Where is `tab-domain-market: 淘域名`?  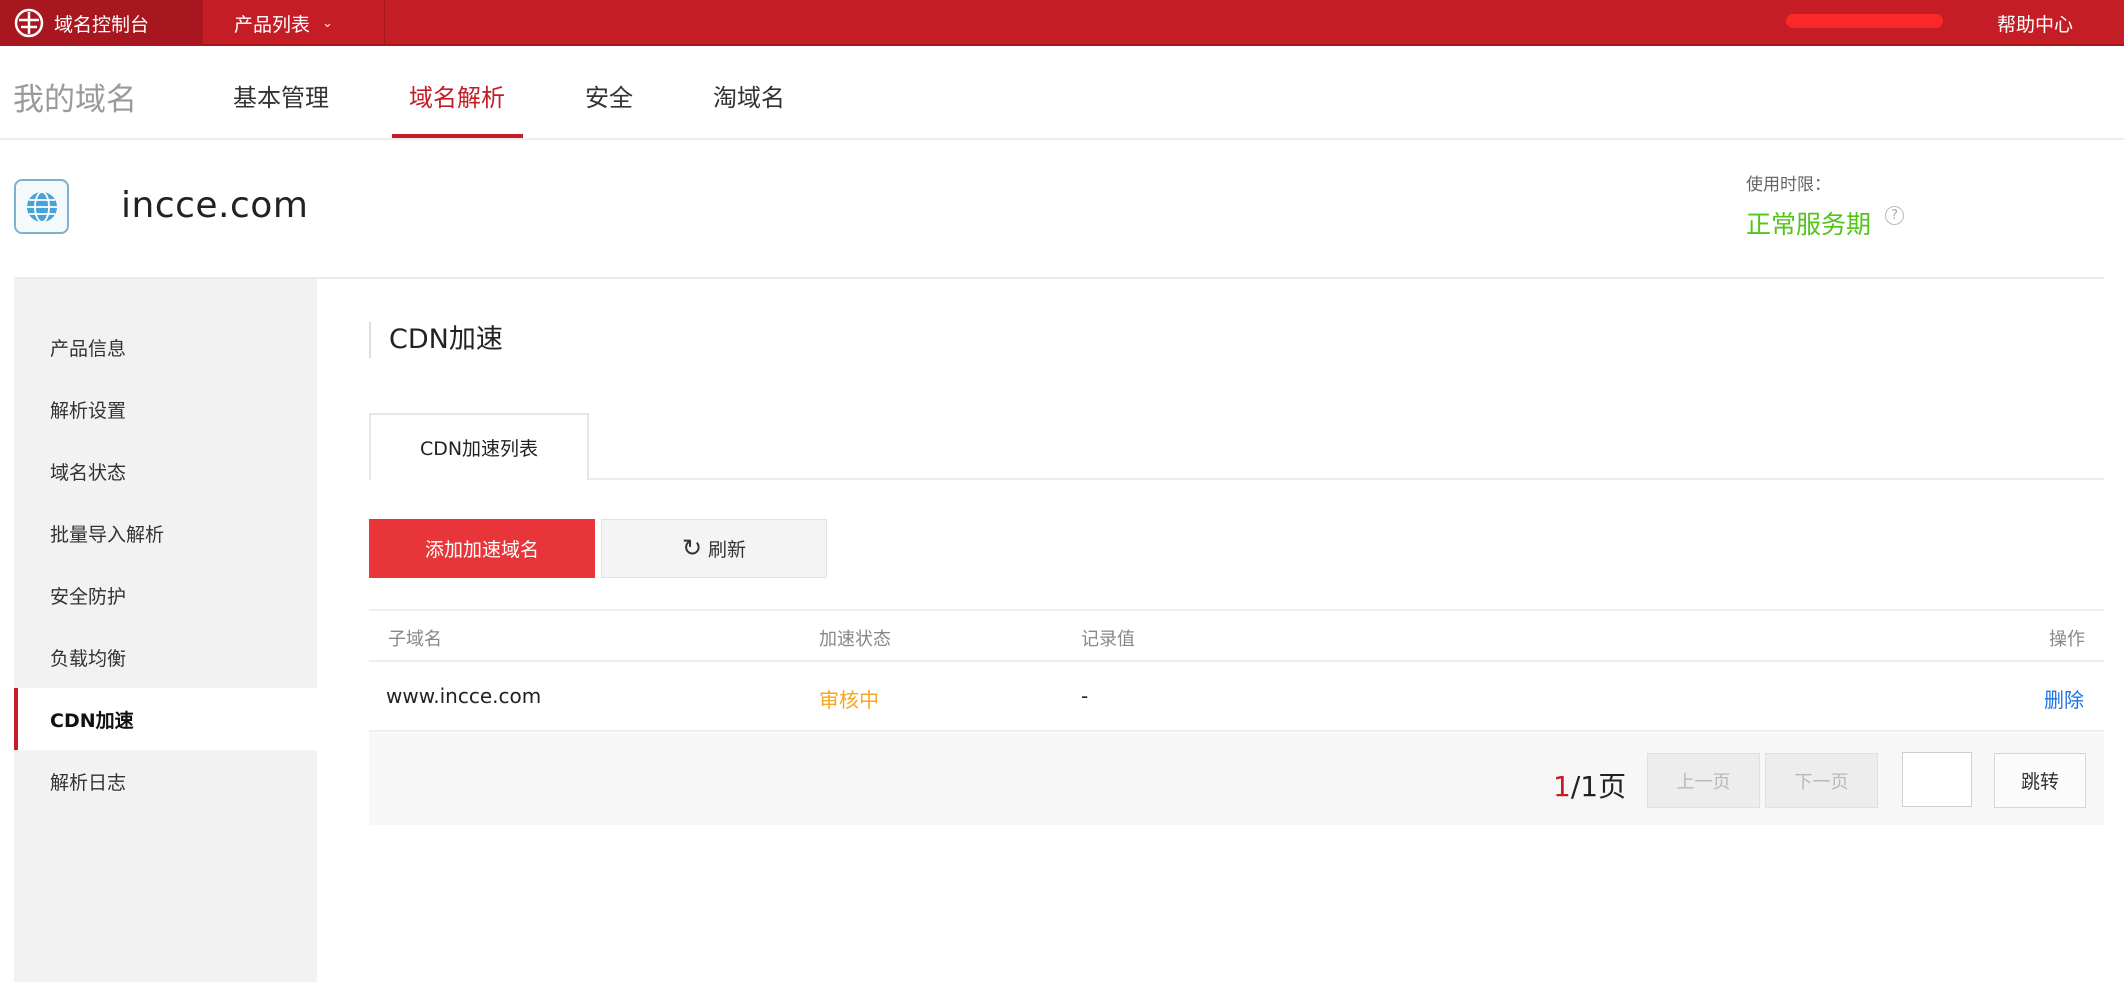 tab-domain-market: 淘域名 is located at coordinates (749, 95).